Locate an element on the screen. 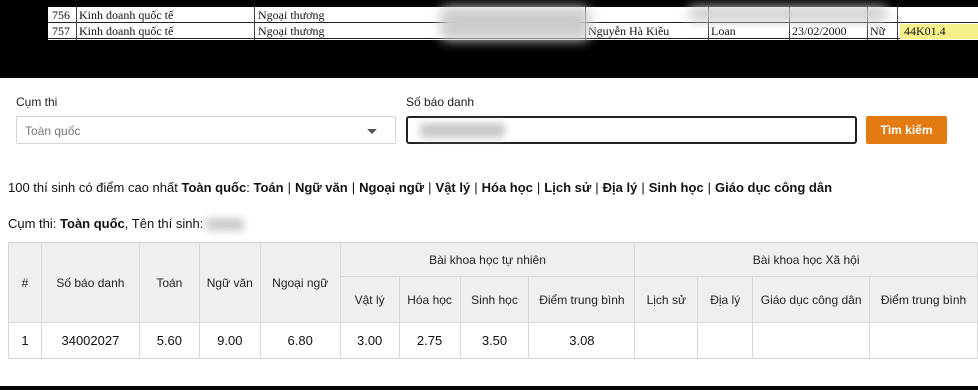 This screenshot has width=978, height=390. cell-toan: 5.60 is located at coordinates (169, 340).